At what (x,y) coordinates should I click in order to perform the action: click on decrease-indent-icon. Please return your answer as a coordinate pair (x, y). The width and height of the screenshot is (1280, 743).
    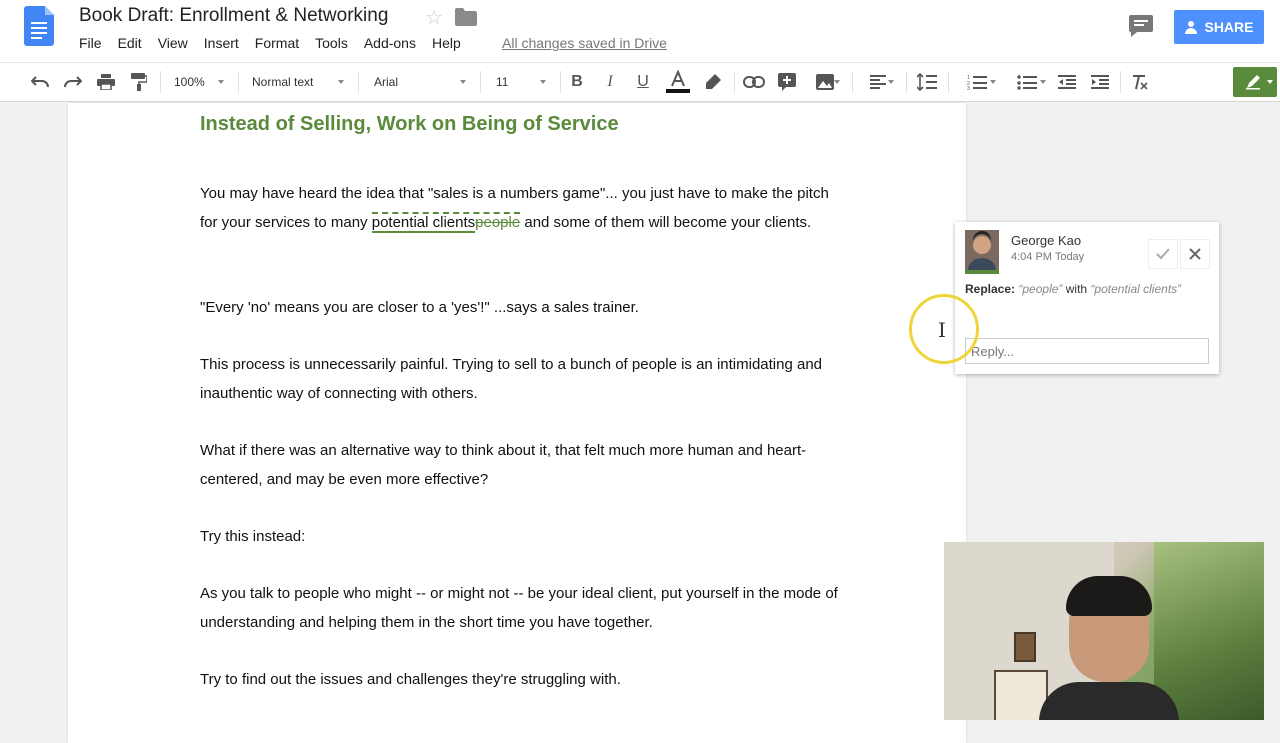
    Looking at the image, I should click on (1067, 82).